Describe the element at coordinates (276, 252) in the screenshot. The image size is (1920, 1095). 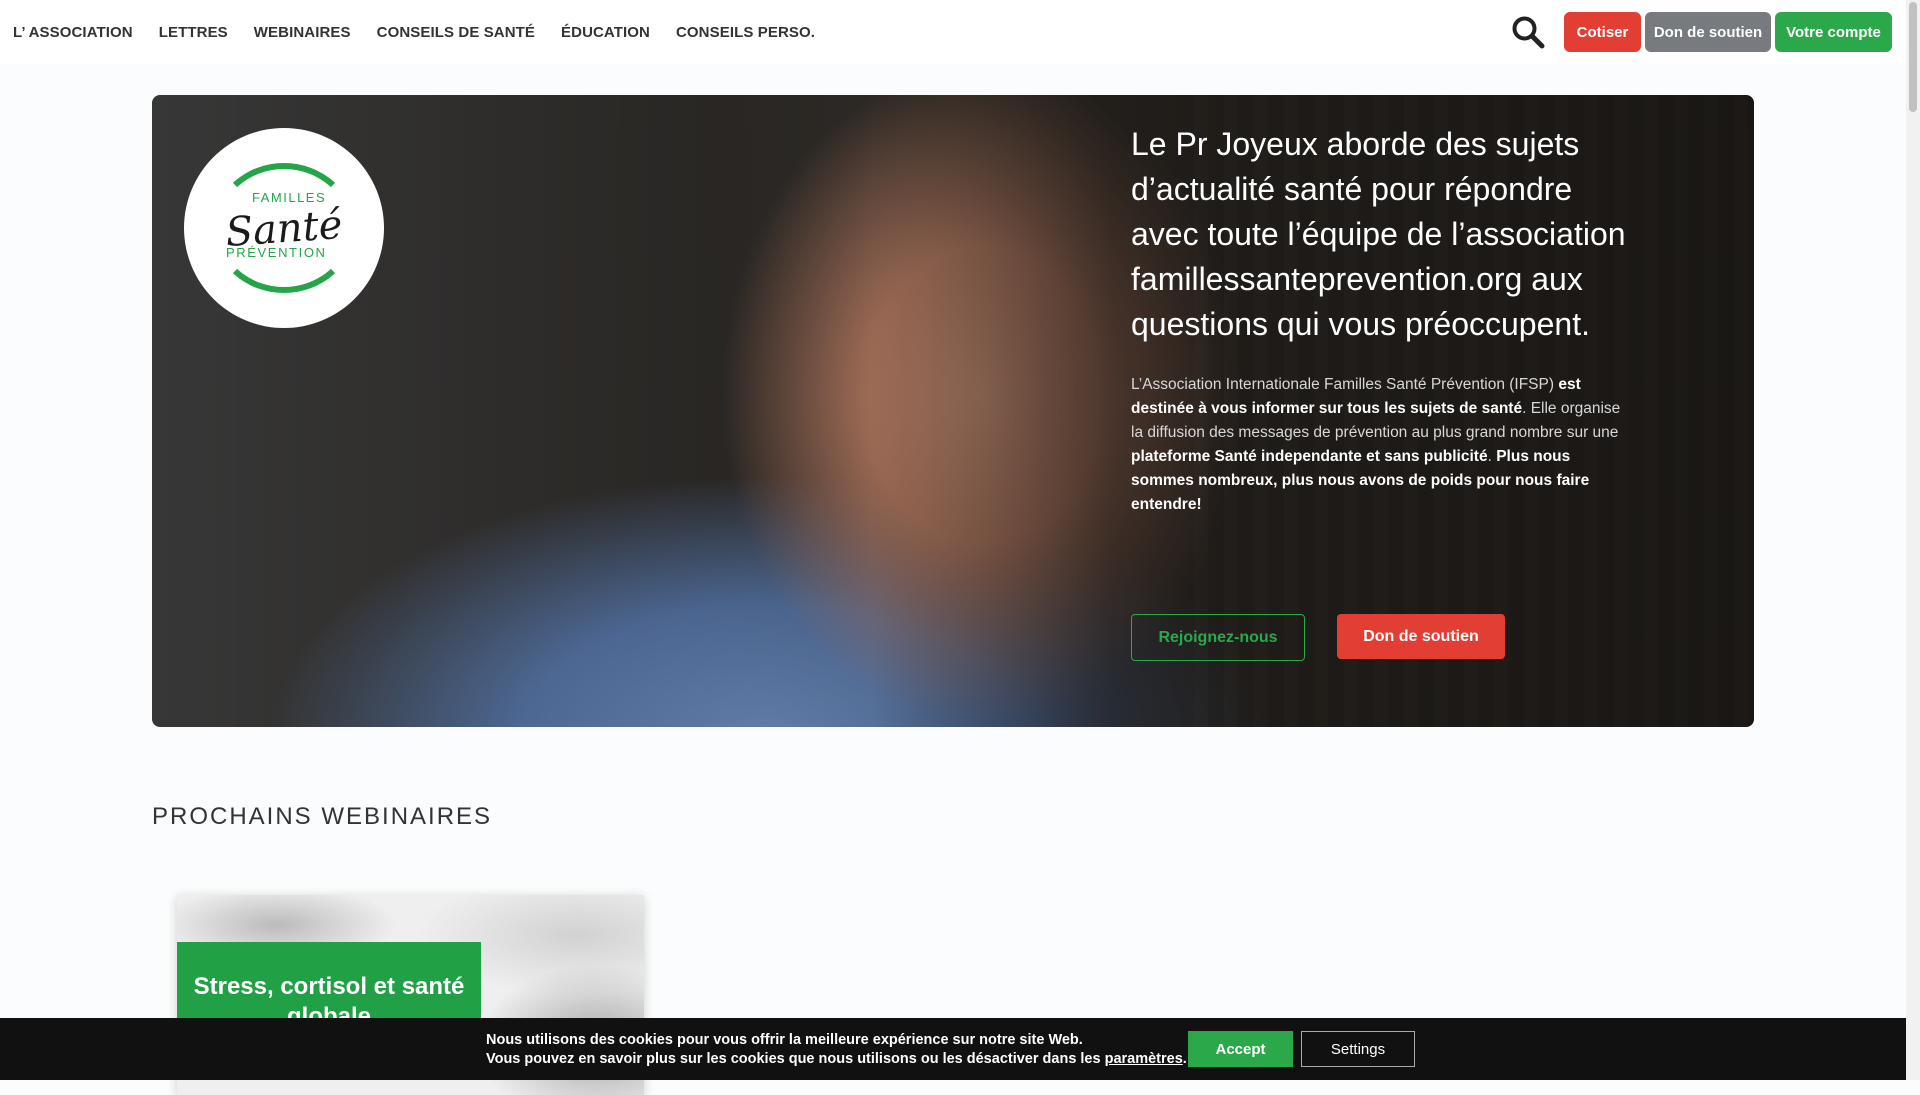
I see `logo-text-bottom: PRÉVENTION` at that location.